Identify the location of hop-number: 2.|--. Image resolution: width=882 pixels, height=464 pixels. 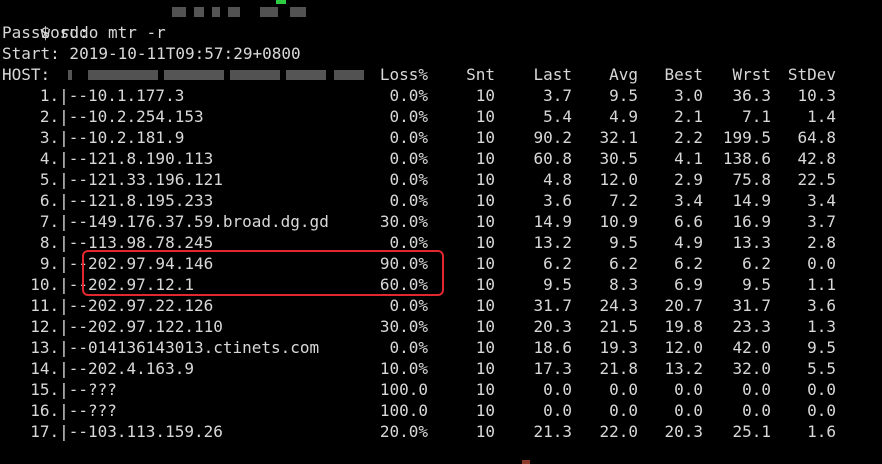
(63, 116).